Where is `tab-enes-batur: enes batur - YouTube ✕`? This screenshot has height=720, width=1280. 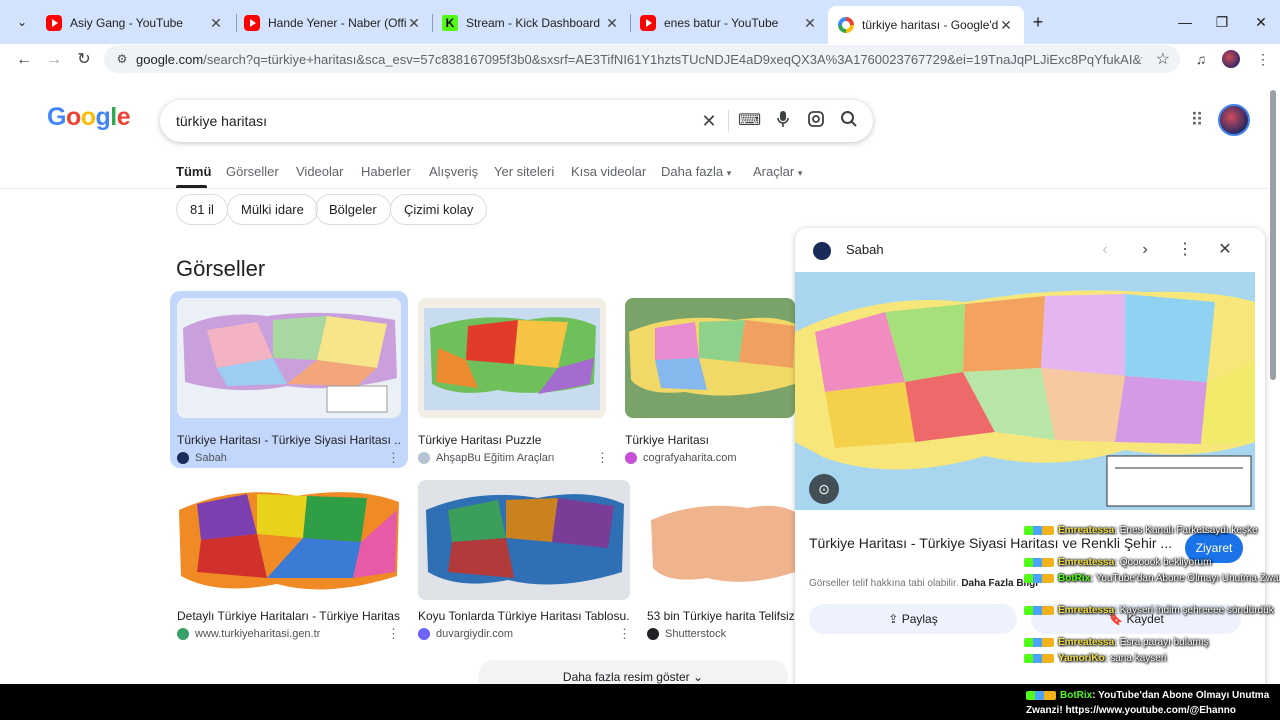 tab-enes-batur: enes batur - YouTube ✕ is located at coordinates (729, 23).